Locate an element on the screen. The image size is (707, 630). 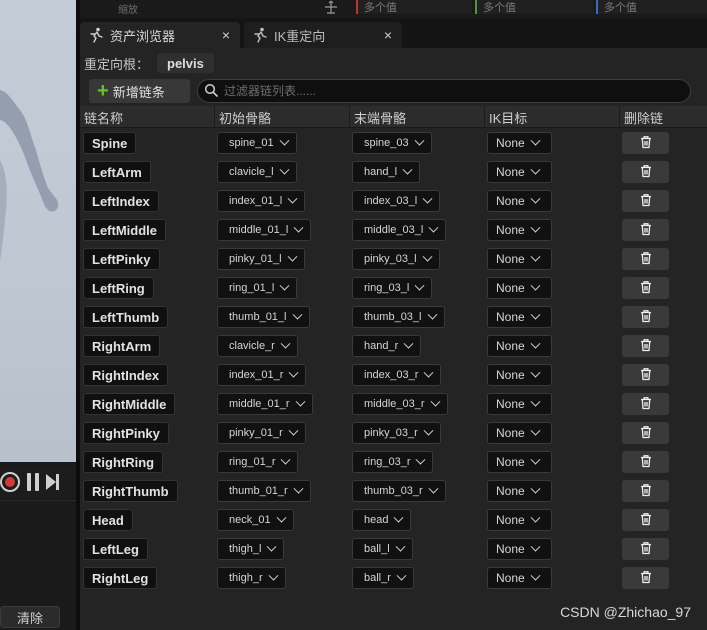
start-bone-dropdown: pinky_01_l is located at coordinates (261, 259).